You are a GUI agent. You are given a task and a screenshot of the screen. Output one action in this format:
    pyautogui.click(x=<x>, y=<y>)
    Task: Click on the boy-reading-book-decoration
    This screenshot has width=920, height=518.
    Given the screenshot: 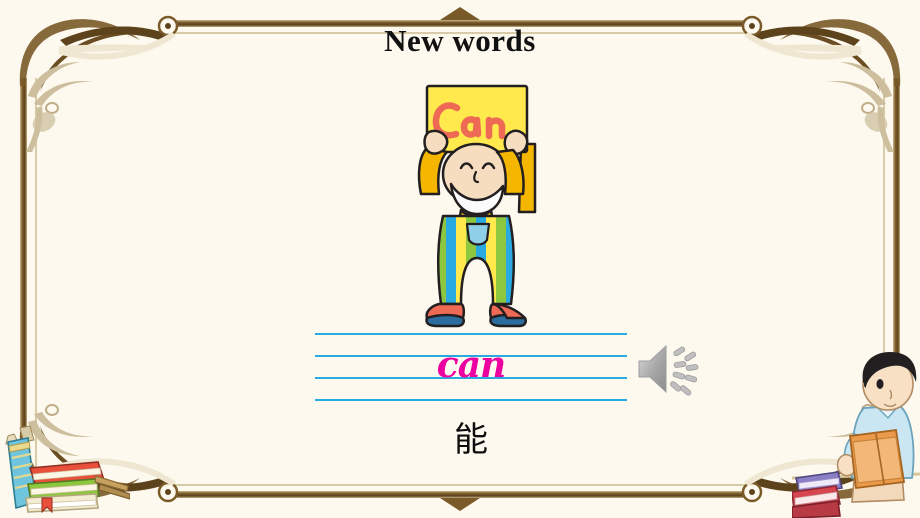 What is the action you would take?
    pyautogui.click(x=855, y=435)
    